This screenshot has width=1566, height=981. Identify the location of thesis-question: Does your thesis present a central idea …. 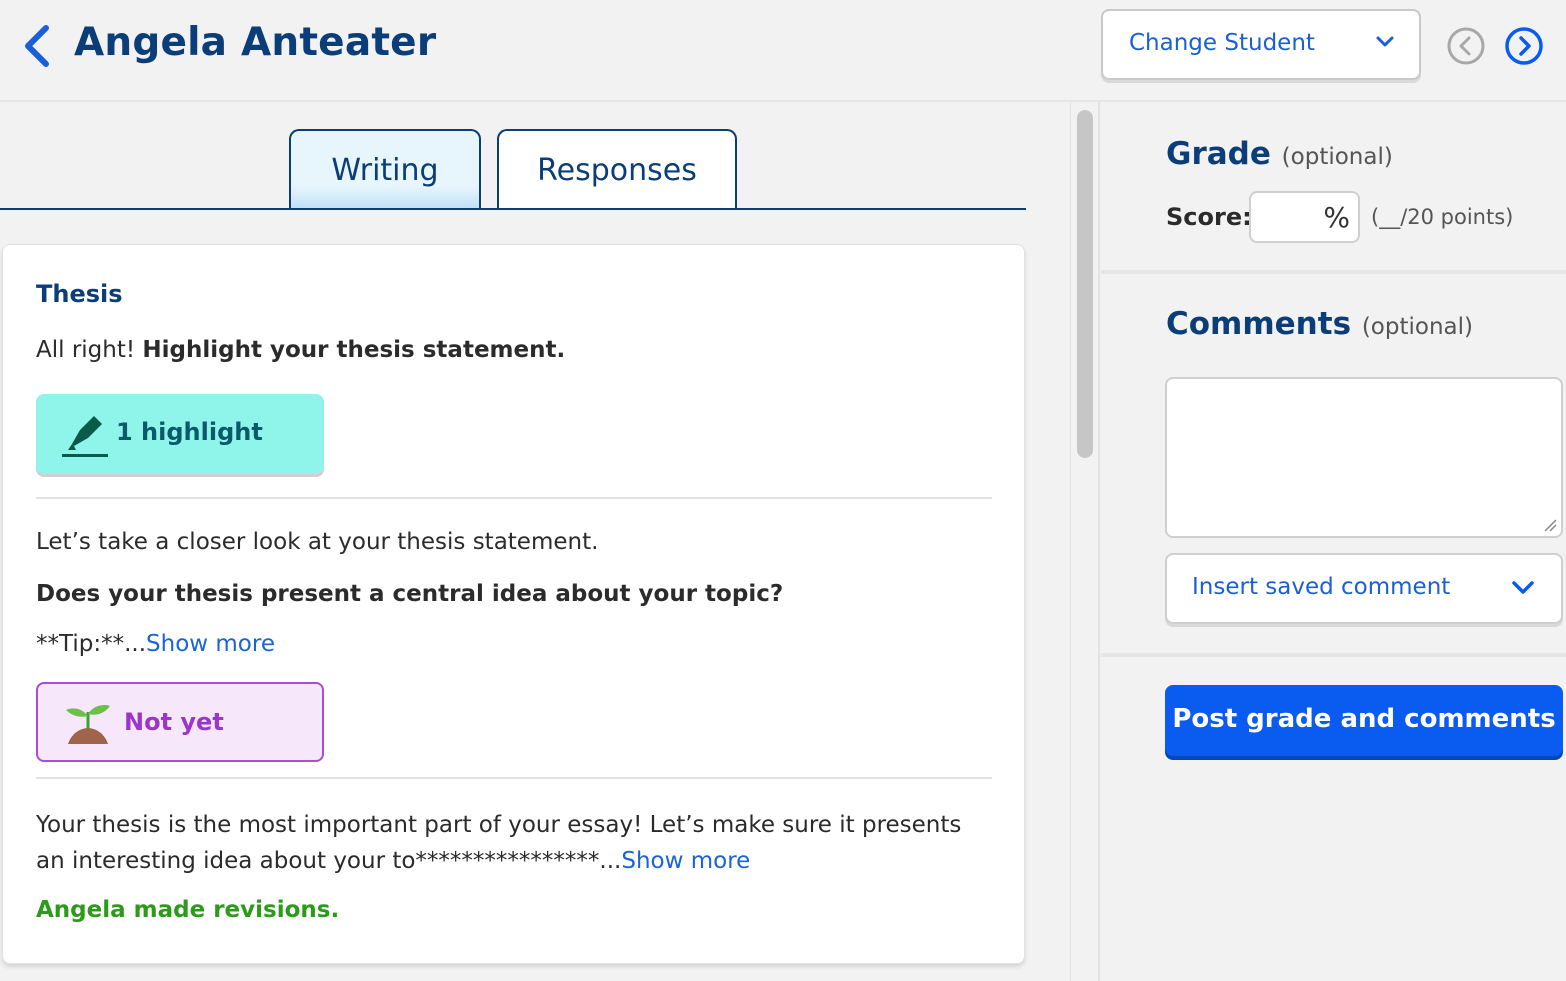
(410, 594).